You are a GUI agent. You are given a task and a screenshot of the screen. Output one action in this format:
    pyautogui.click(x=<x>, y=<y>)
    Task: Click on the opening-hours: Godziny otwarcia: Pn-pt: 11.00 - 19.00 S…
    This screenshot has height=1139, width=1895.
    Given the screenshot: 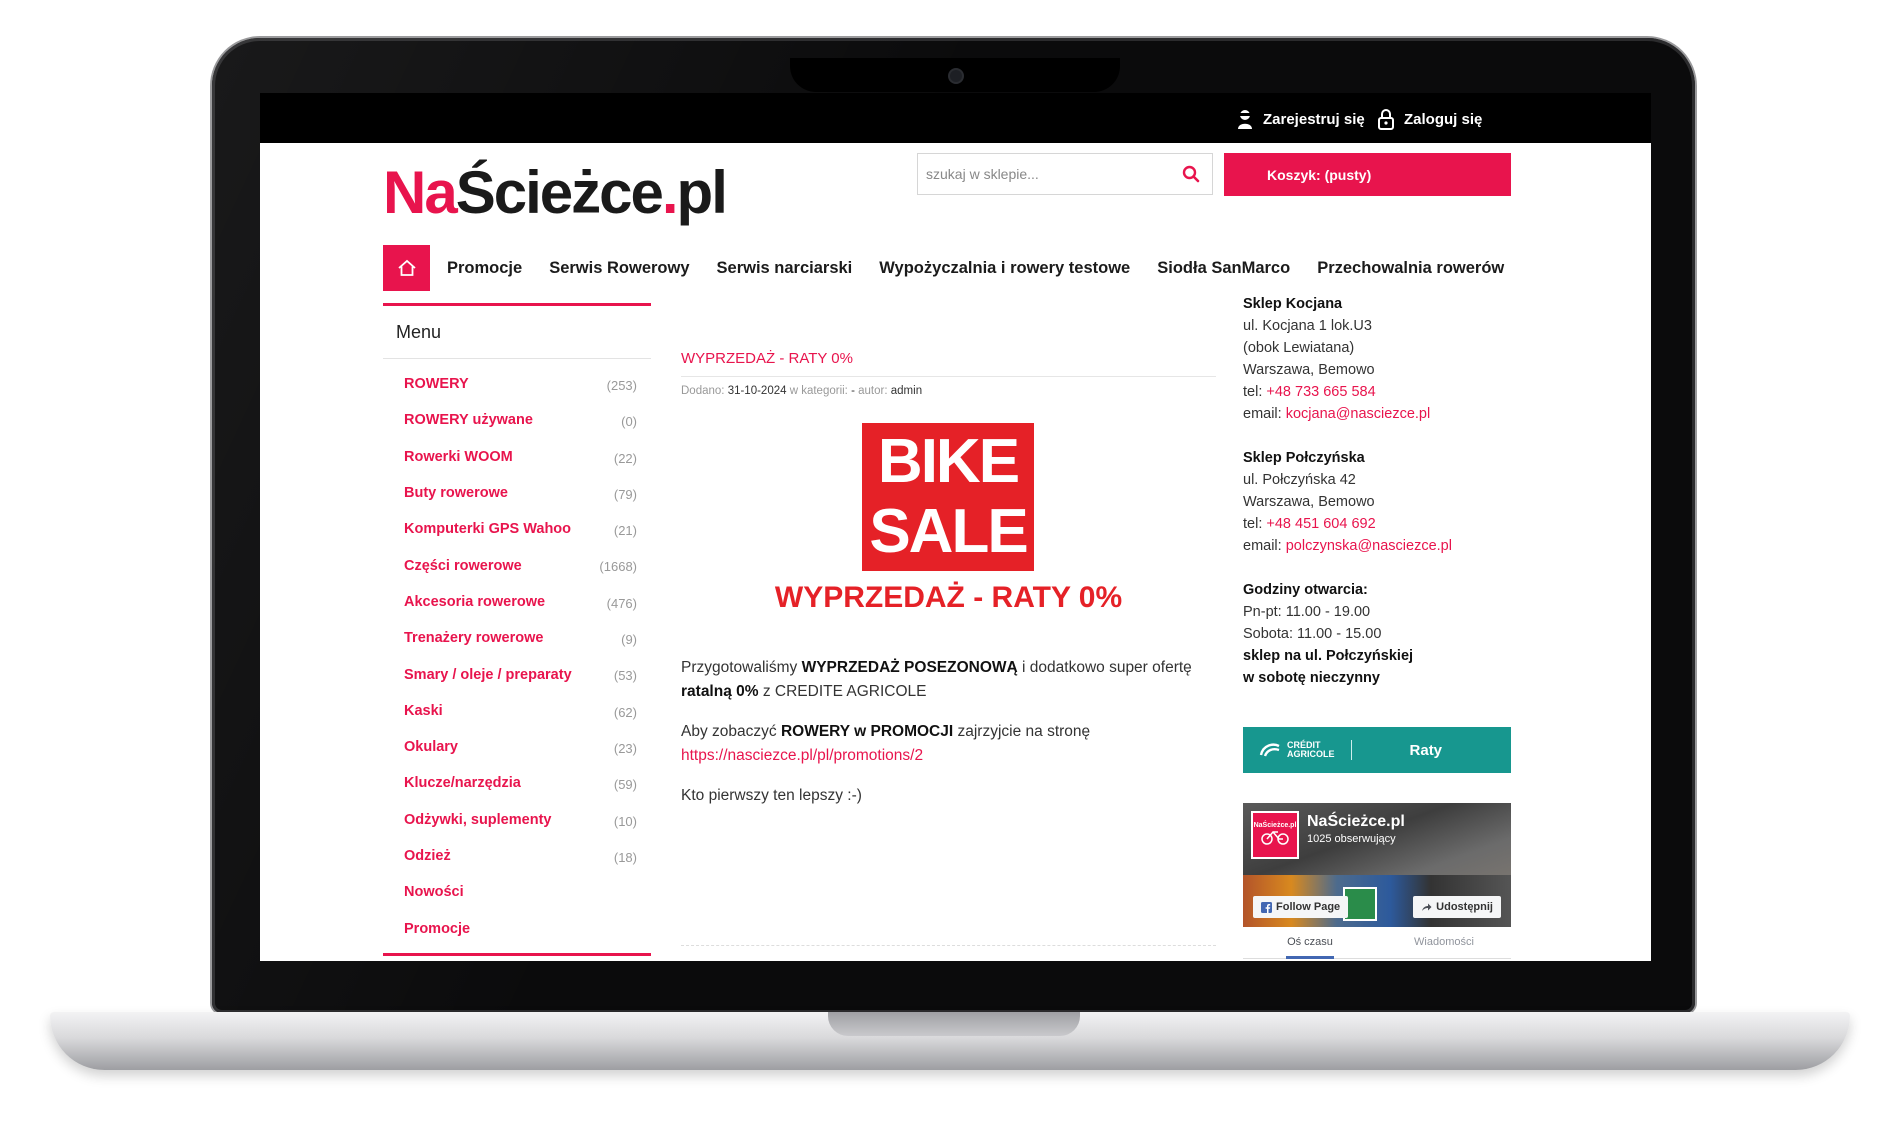 What is the action you would take?
    pyautogui.click(x=1378, y=634)
    